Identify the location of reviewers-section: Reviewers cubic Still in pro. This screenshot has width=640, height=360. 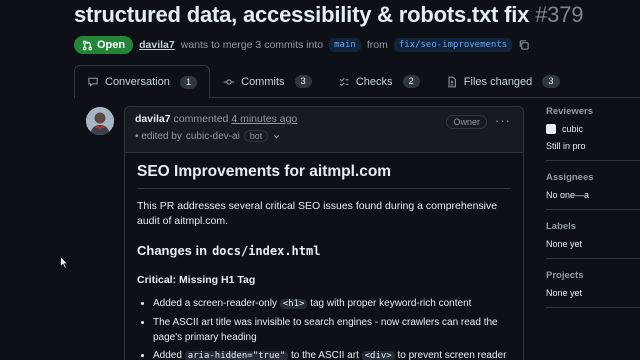
(593, 133).